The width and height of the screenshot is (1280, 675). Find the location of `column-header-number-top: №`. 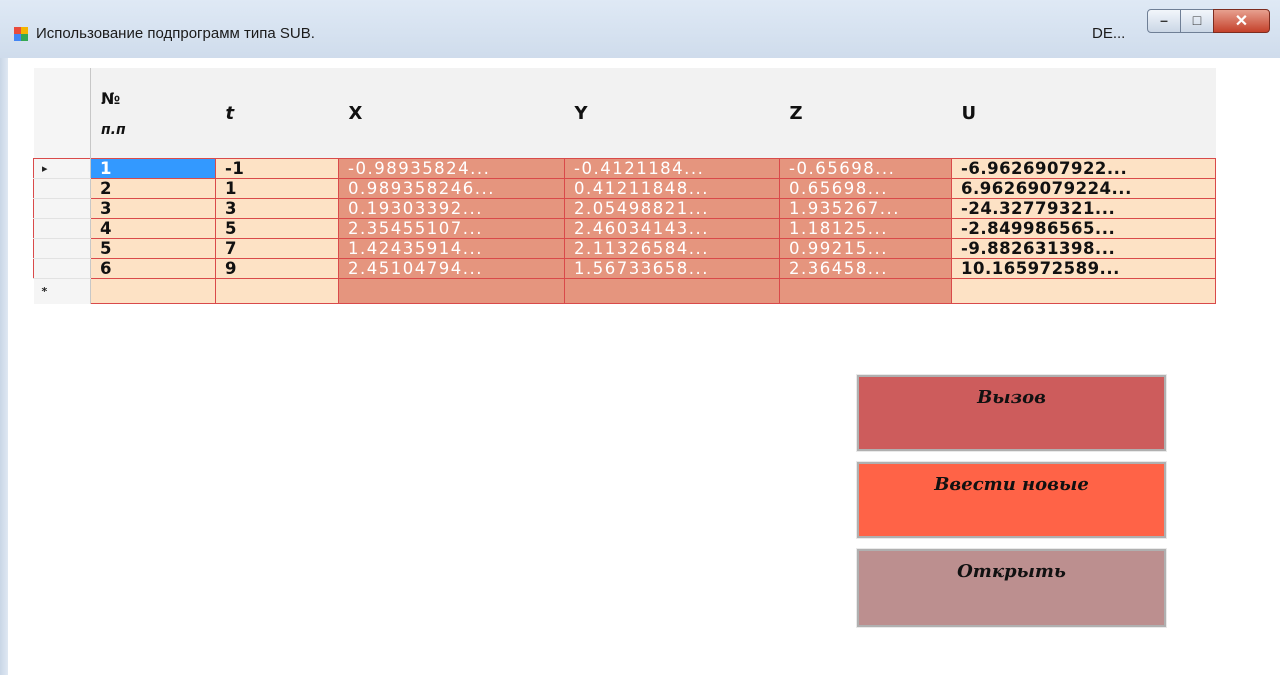

column-header-number-top: № is located at coordinates (111, 98).